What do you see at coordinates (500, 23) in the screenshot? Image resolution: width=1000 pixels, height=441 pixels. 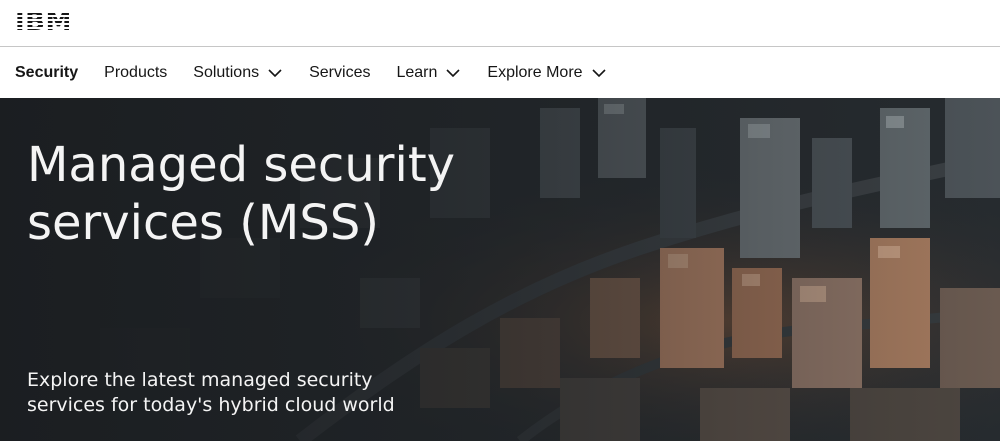 I see `masthead: IBM` at bounding box center [500, 23].